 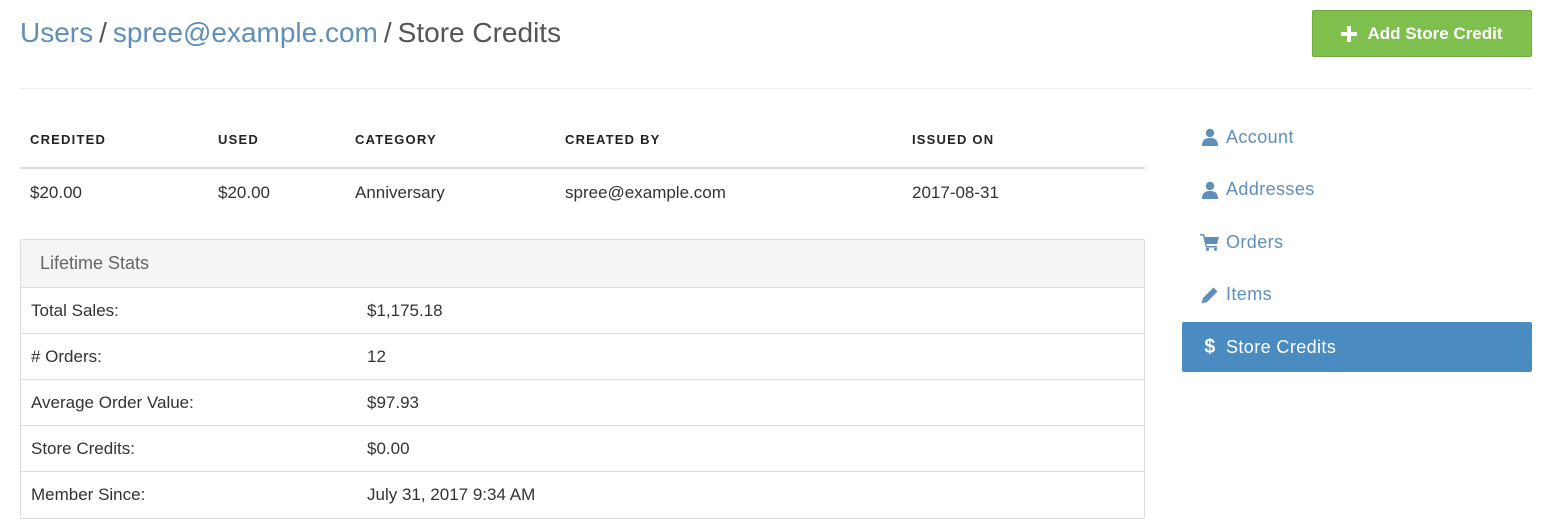 I want to click on stats-value: $0.00, so click(x=388, y=448).